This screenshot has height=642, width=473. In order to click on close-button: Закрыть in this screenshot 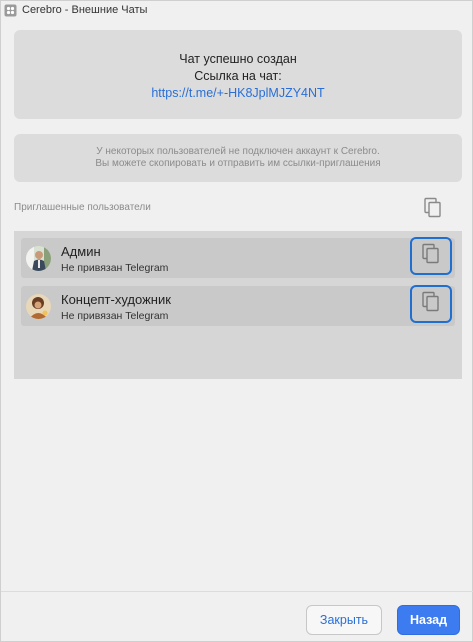, I will do `click(344, 620)`.